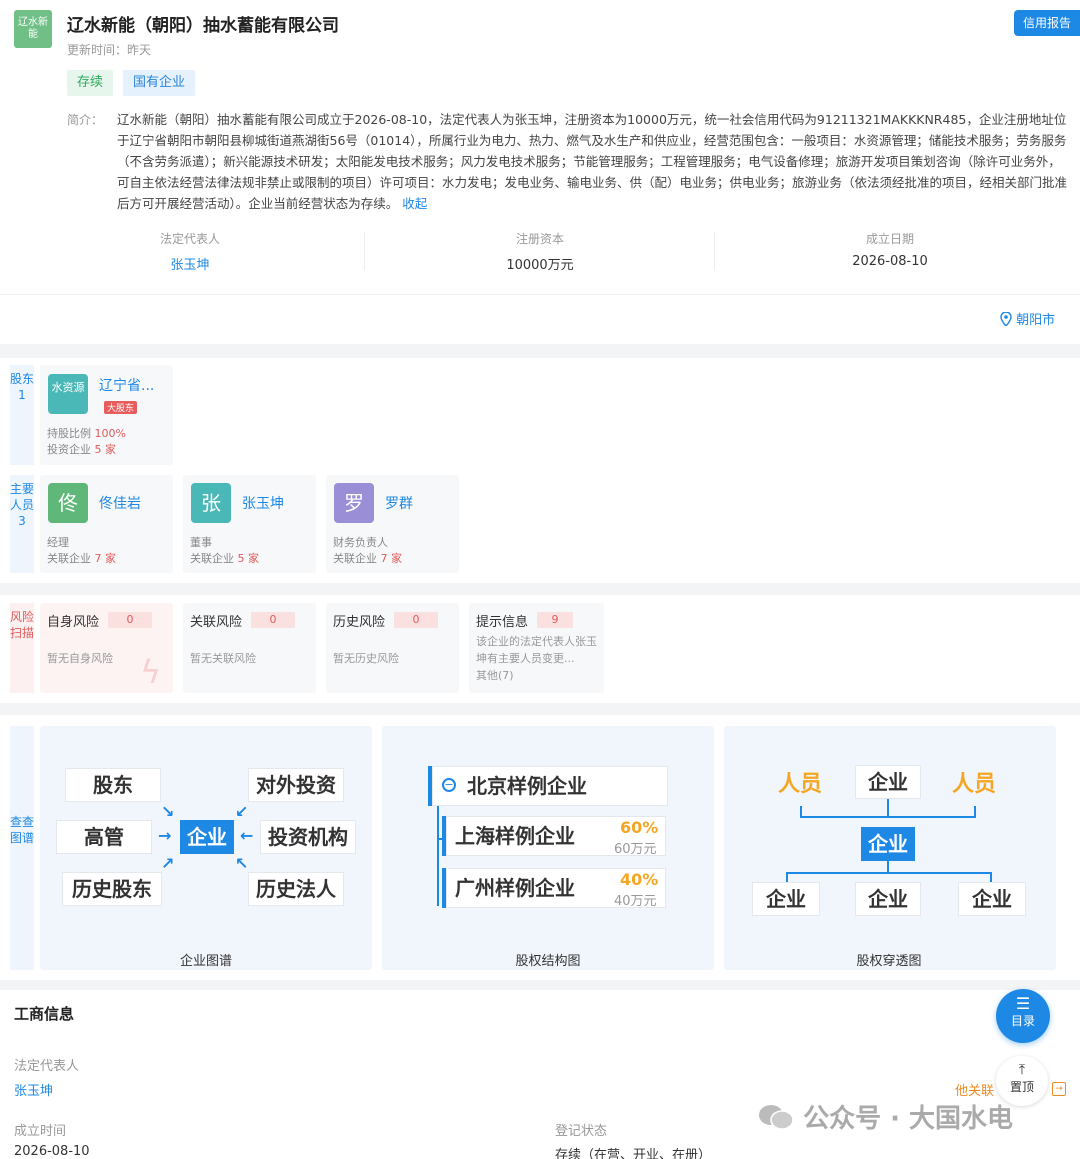 The height and width of the screenshot is (1159, 1080). Describe the element at coordinates (104, 837) in the screenshot. I see `graph-node: 高管` at that location.